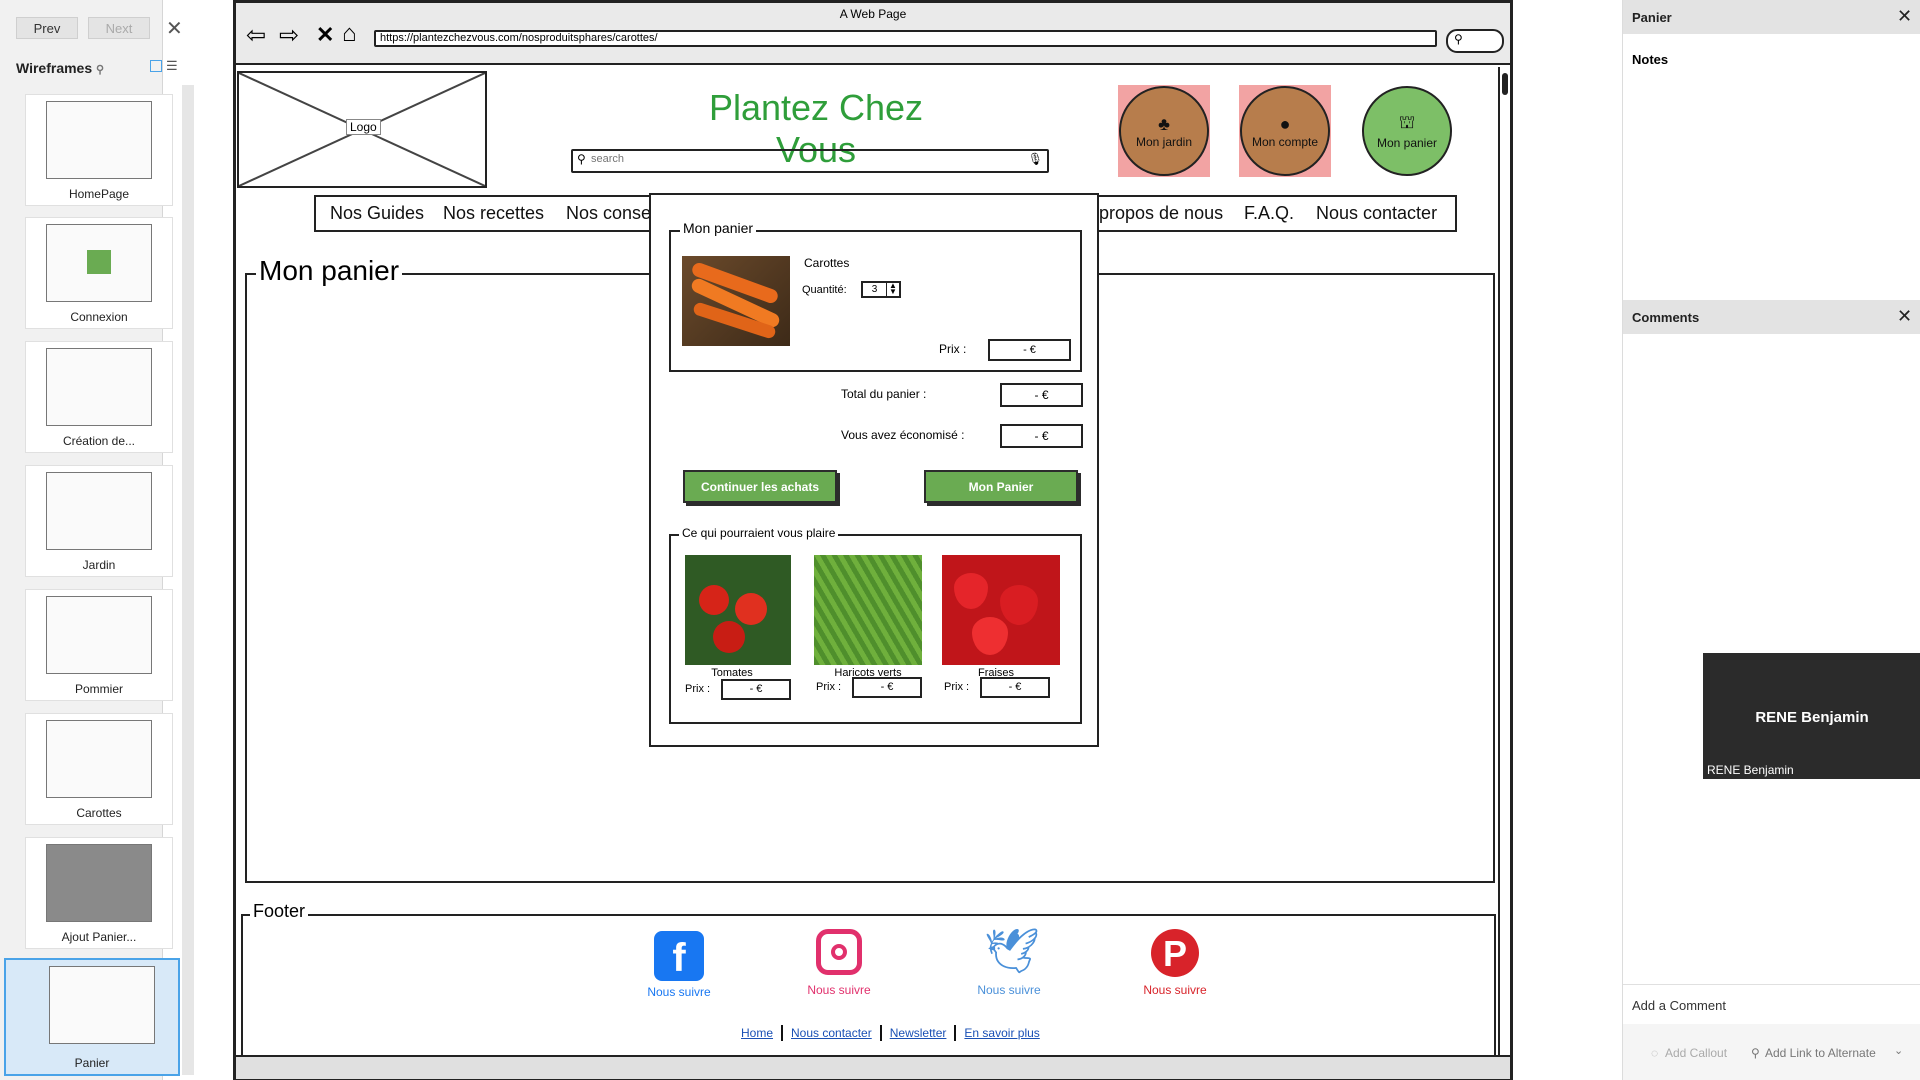 This screenshot has height=1080, width=1920. Describe the element at coordinates (806, 159) in the screenshot. I see `search-input` at that location.